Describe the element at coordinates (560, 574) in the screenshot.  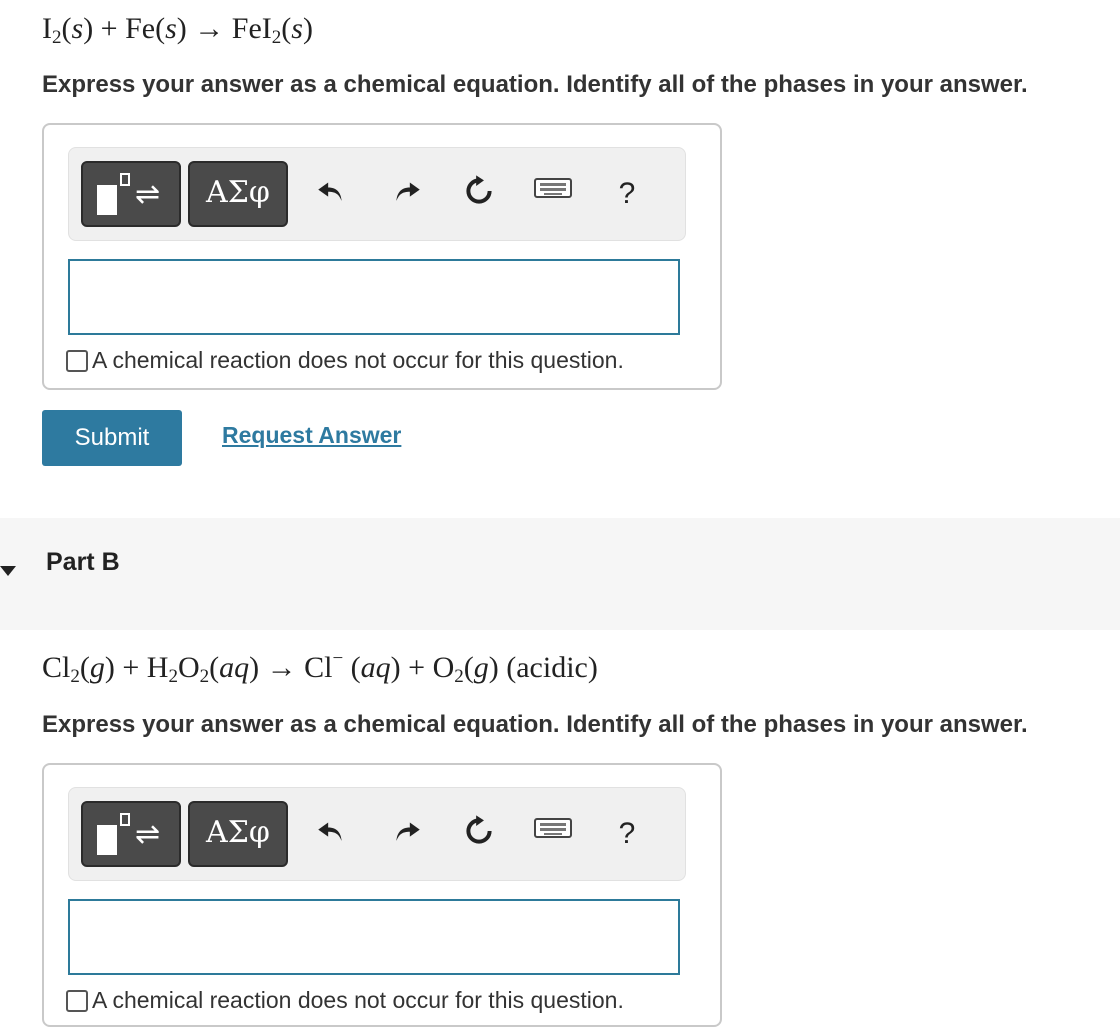
I see `part-b-header: Part B` at that location.